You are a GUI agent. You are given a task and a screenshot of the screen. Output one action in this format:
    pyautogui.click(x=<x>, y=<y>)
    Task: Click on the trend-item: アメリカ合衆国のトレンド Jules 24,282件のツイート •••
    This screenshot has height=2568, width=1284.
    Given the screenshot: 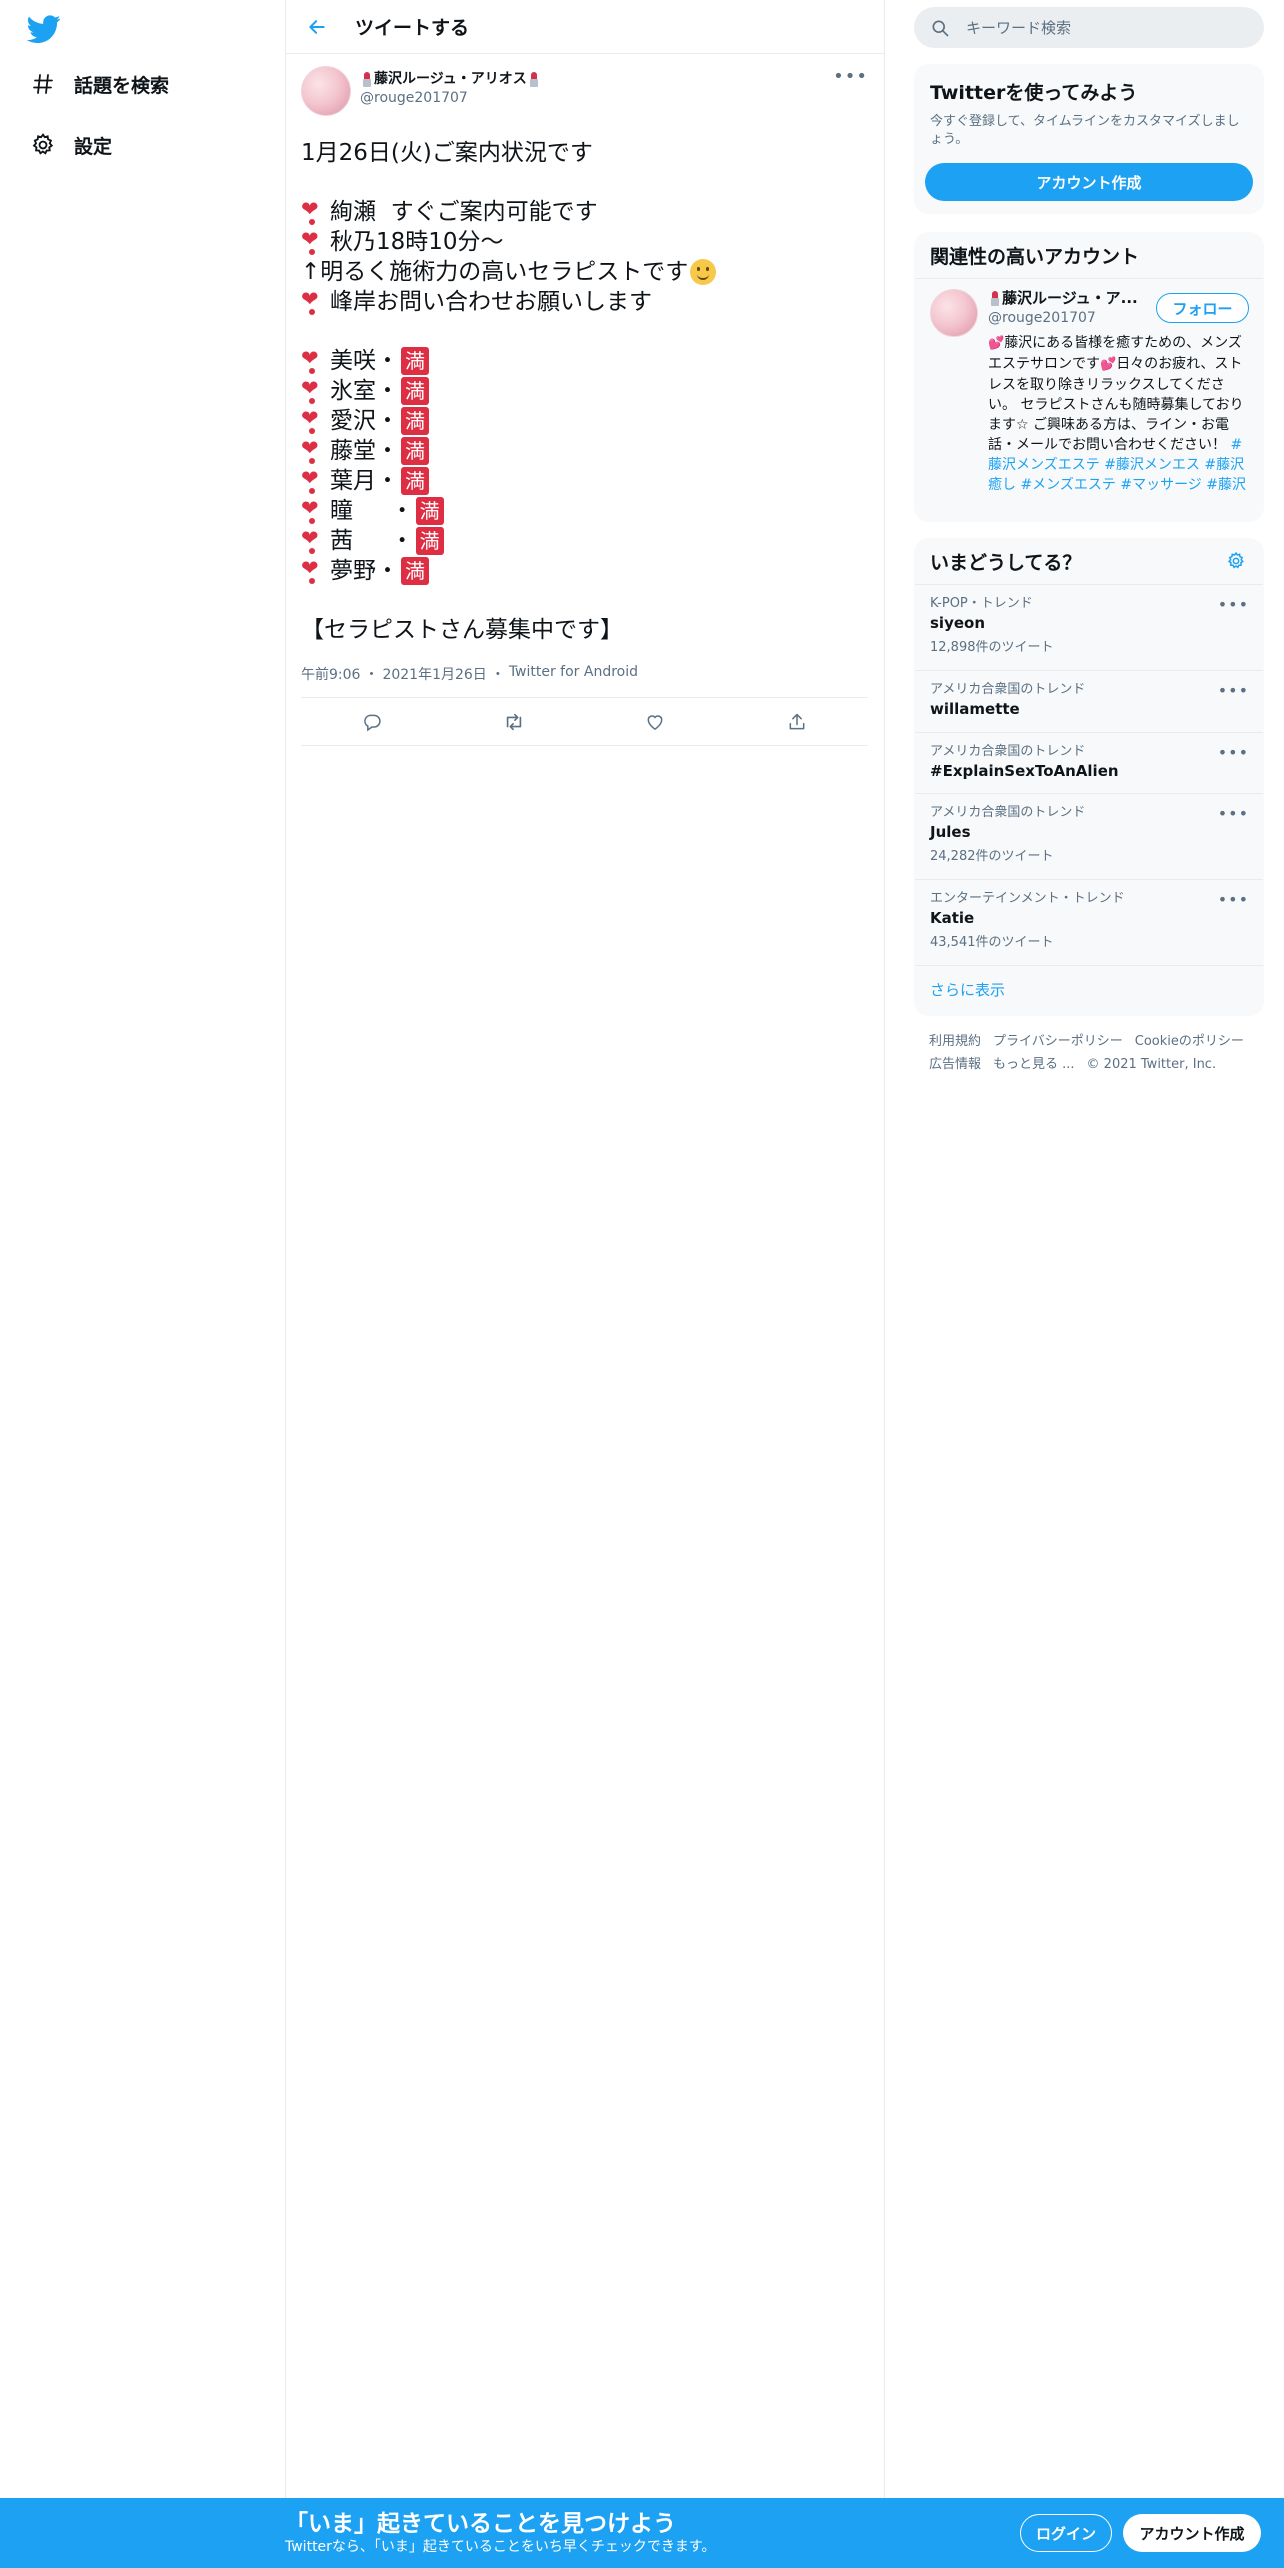 What is the action you would take?
    pyautogui.click(x=1089, y=837)
    